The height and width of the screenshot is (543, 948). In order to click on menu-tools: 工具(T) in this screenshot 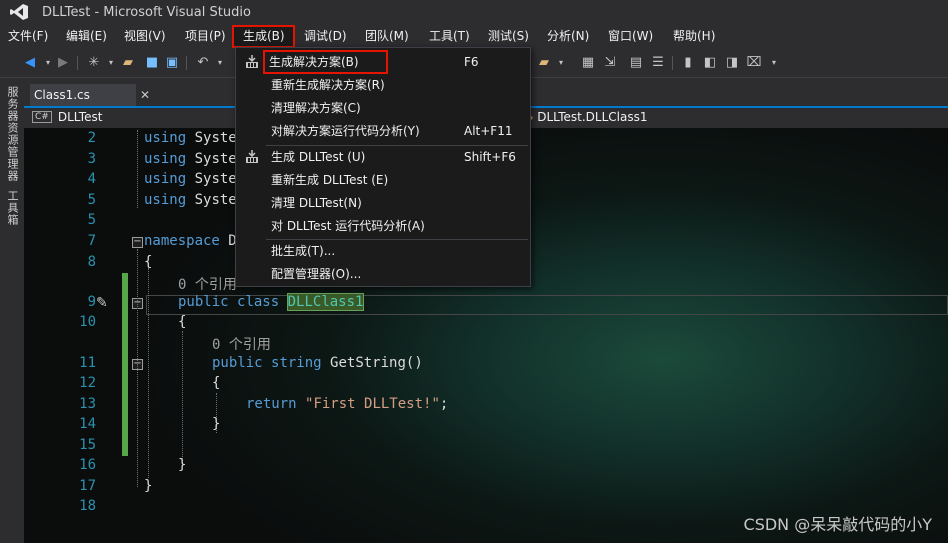, I will do `click(449, 36)`.